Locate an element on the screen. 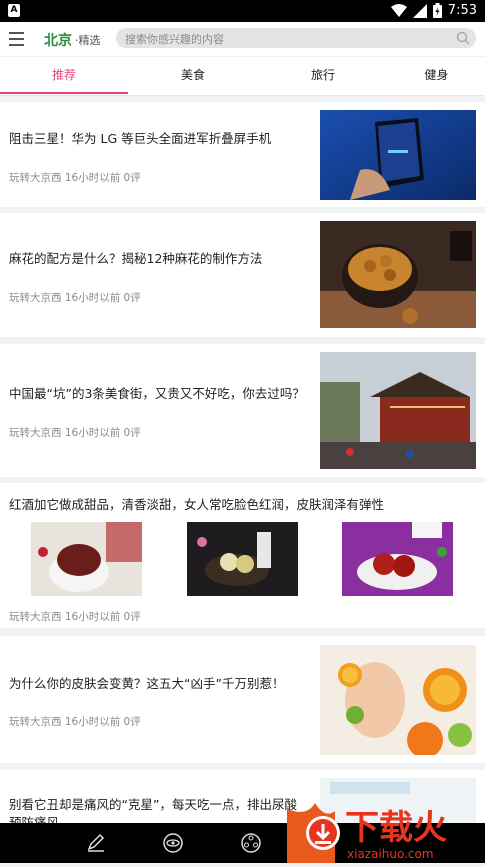 The height and width of the screenshot is (867, 485). status-icons: 7:53 is located at coordinates (433, 10).